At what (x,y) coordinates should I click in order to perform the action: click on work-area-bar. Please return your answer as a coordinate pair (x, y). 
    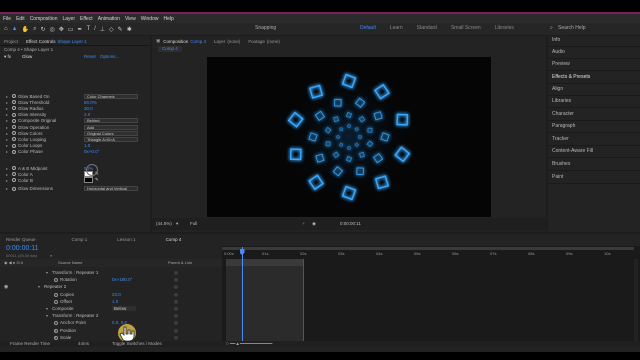
    Looking at the image, I should click on (428, 248).